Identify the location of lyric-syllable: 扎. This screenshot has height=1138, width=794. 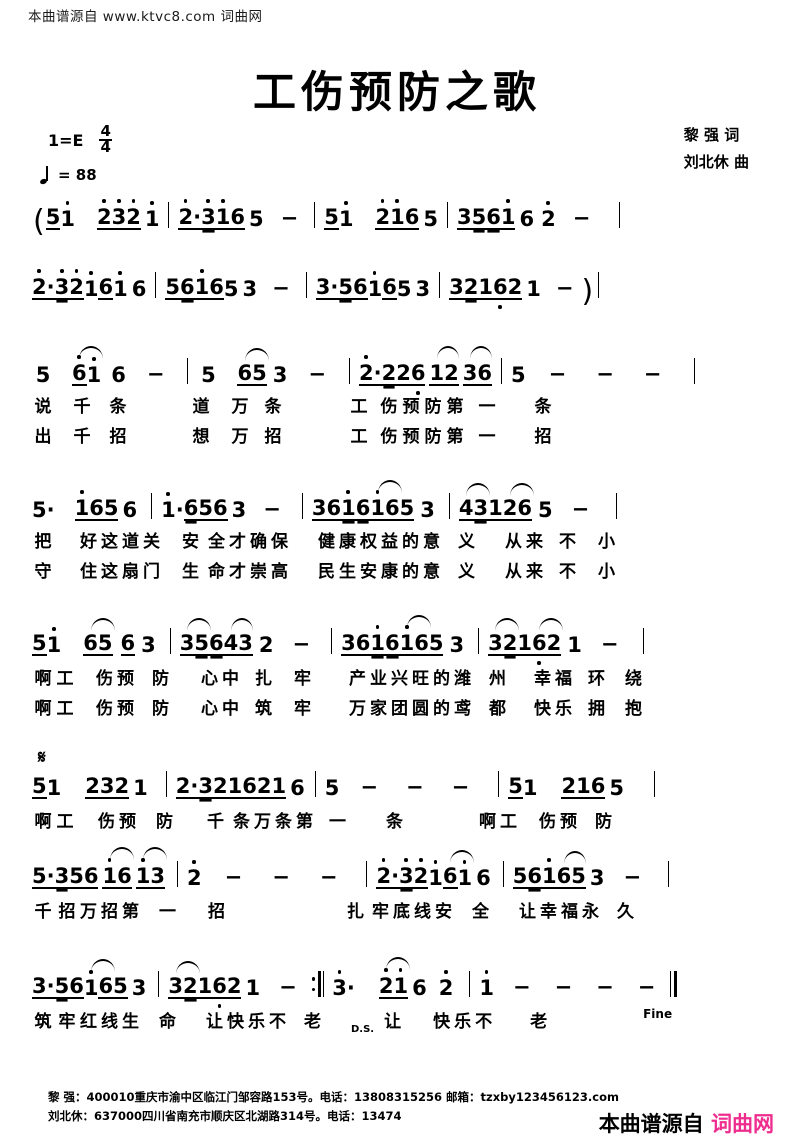
(355, 912).